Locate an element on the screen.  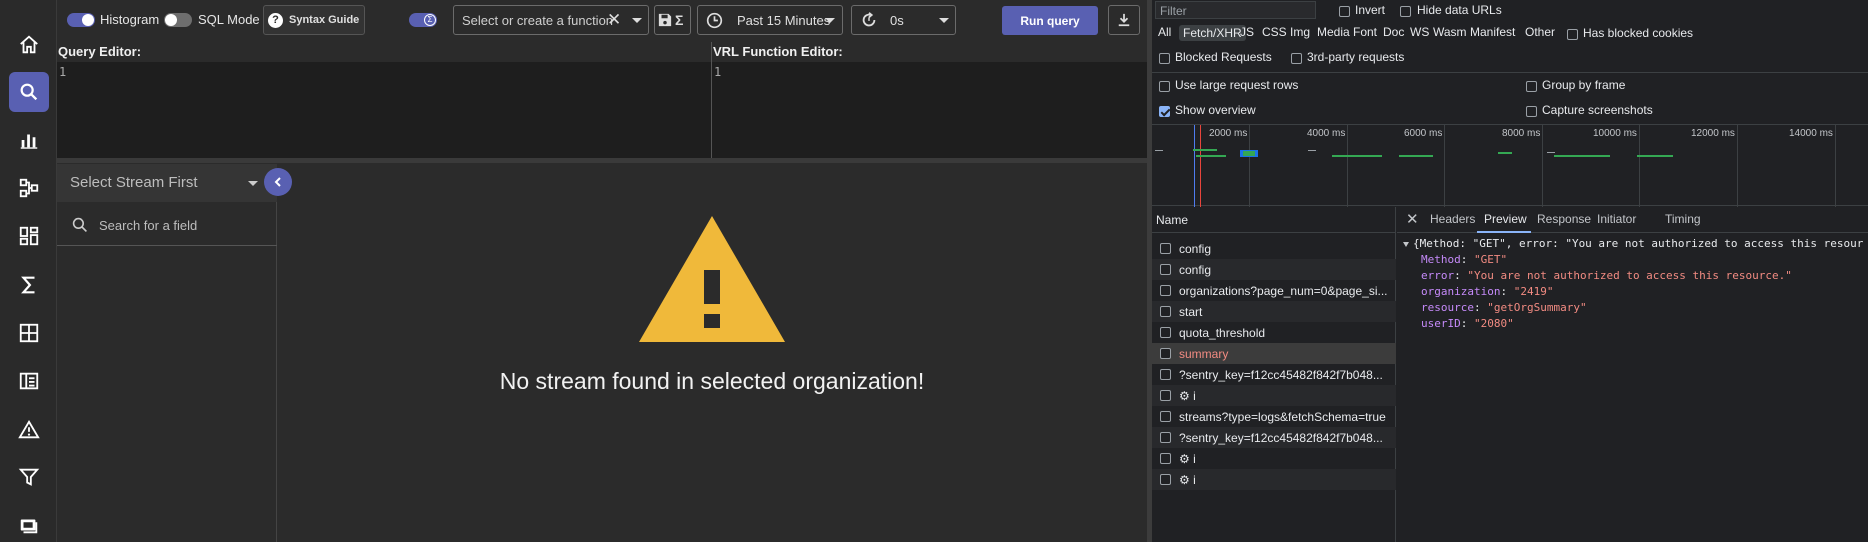
download-icon is located at coordinates (1124, 20).